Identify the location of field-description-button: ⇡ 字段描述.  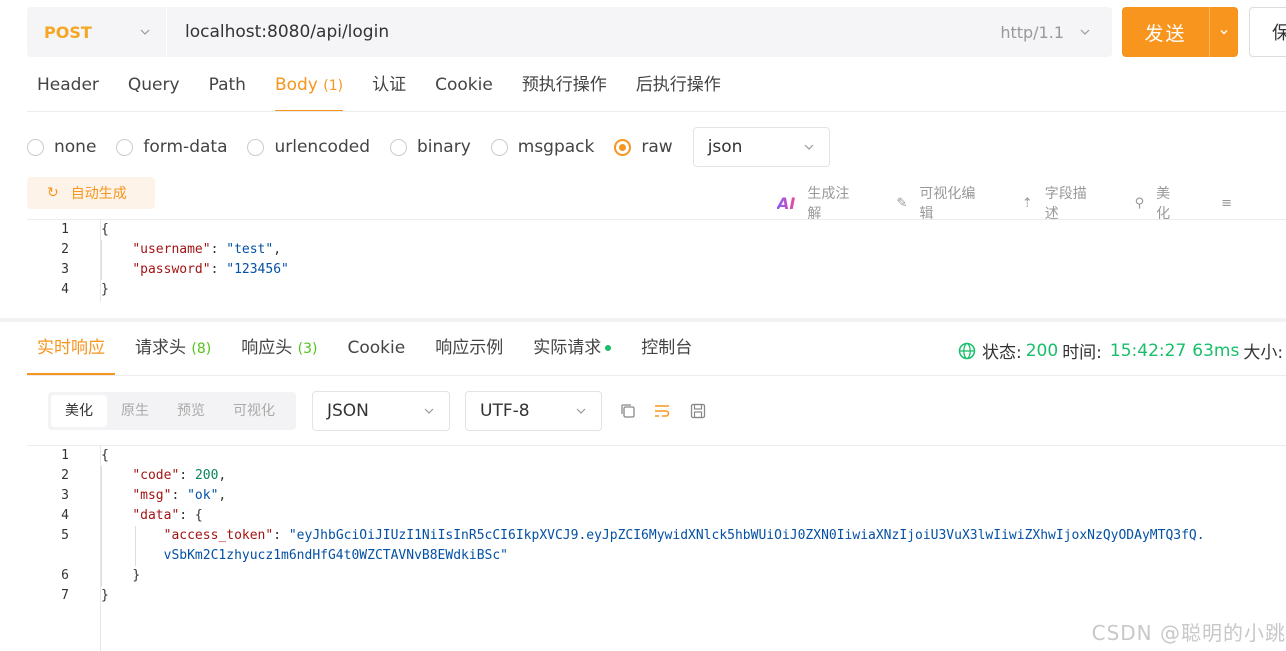
(1057, 203).